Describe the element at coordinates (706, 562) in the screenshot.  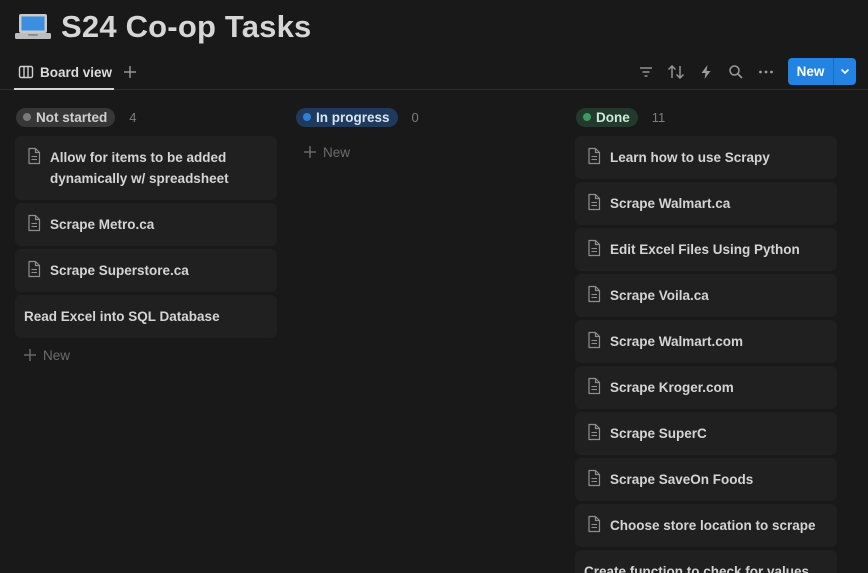
I see `task-card: Create function to check for values` at that location.